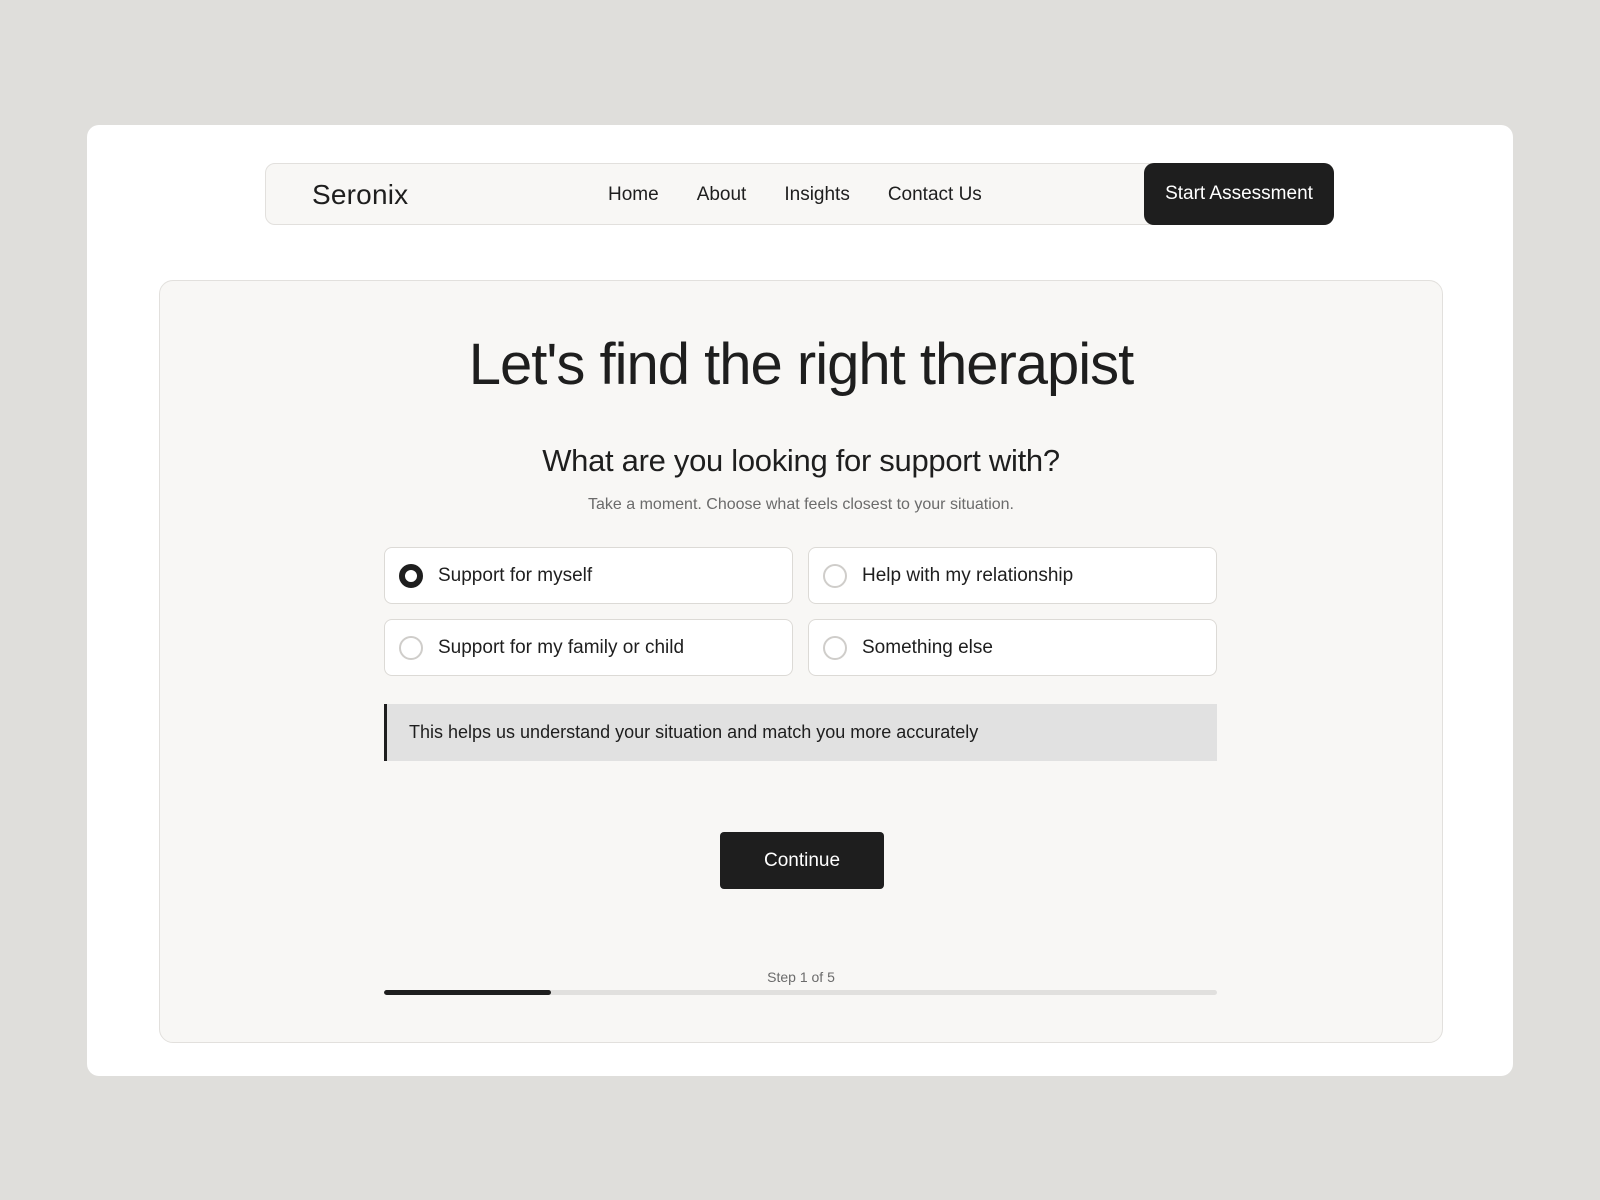 This screenshot has width=1600, height=1200. Describe the element at coordinates (800, 992) in the screenshot. I see `progress-bar` at that location.